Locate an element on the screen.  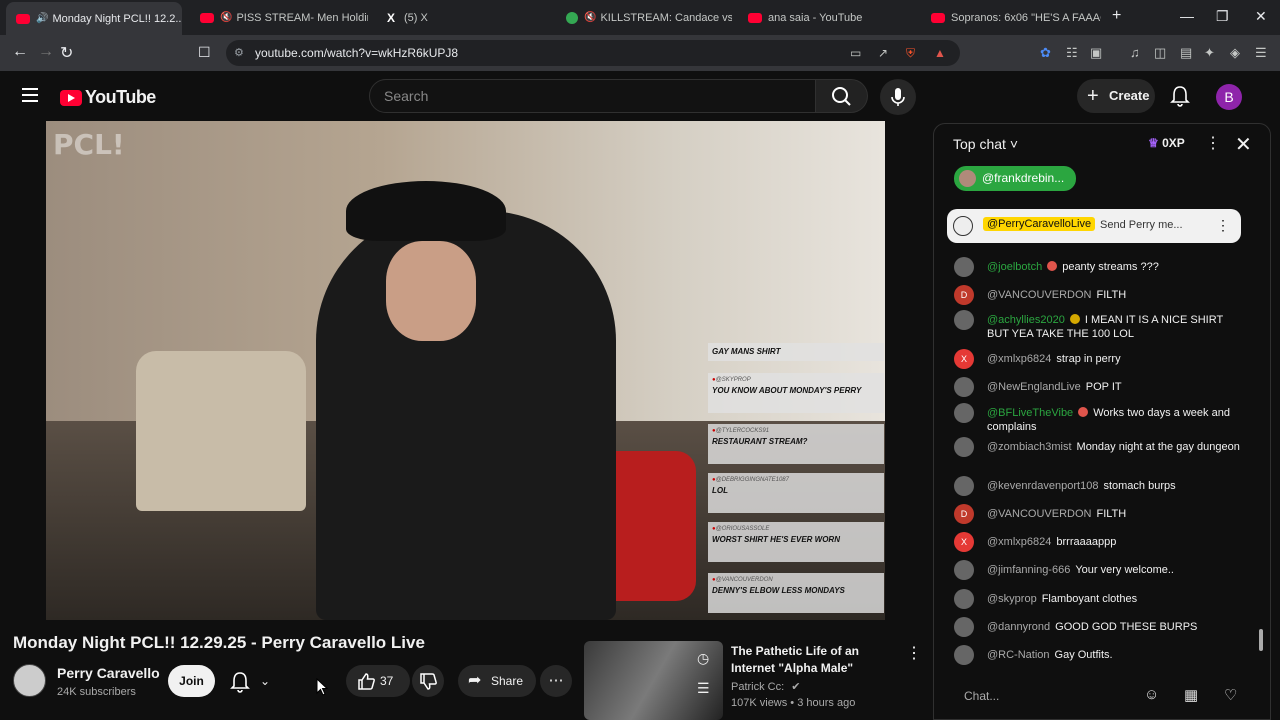
new-tab-button: + is located at coordinates (1116, 16).